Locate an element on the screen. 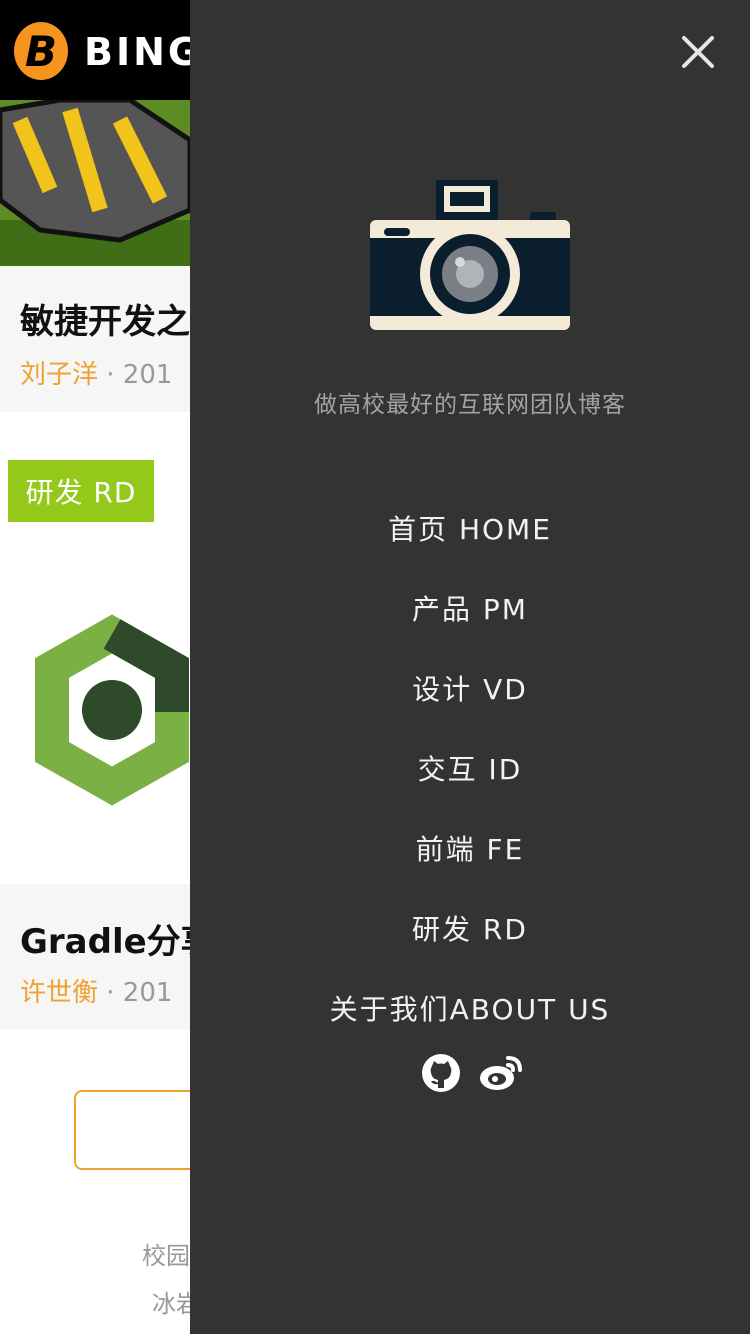 The height and width of the screenshot is (1334, 750). post-title: Gradle分享 is located at coordinates (105, 938).